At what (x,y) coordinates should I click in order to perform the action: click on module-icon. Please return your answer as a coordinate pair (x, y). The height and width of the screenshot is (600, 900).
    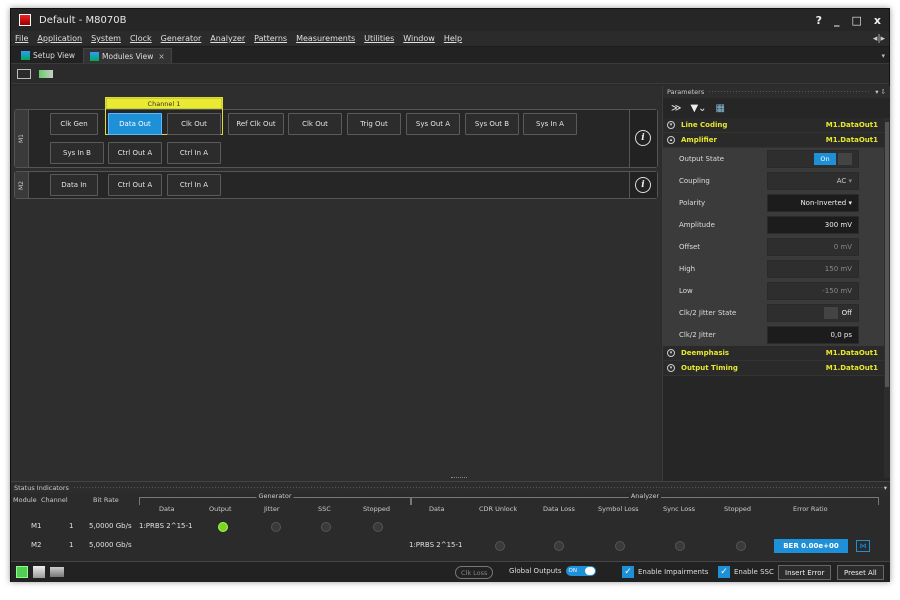
    Looking at the image, I should click on (46, 73).